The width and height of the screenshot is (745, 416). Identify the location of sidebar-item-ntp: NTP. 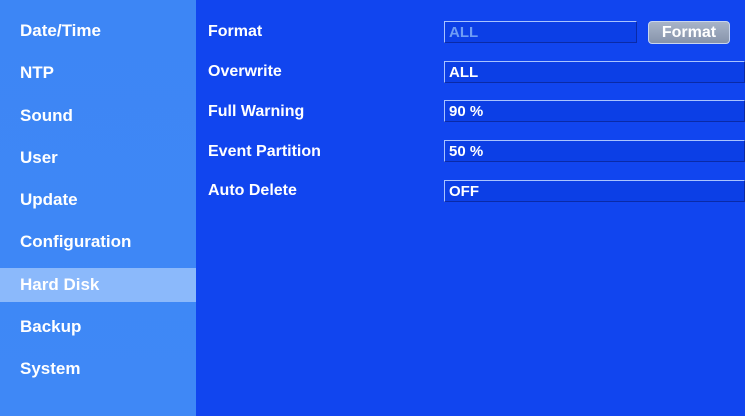
(98, 73).